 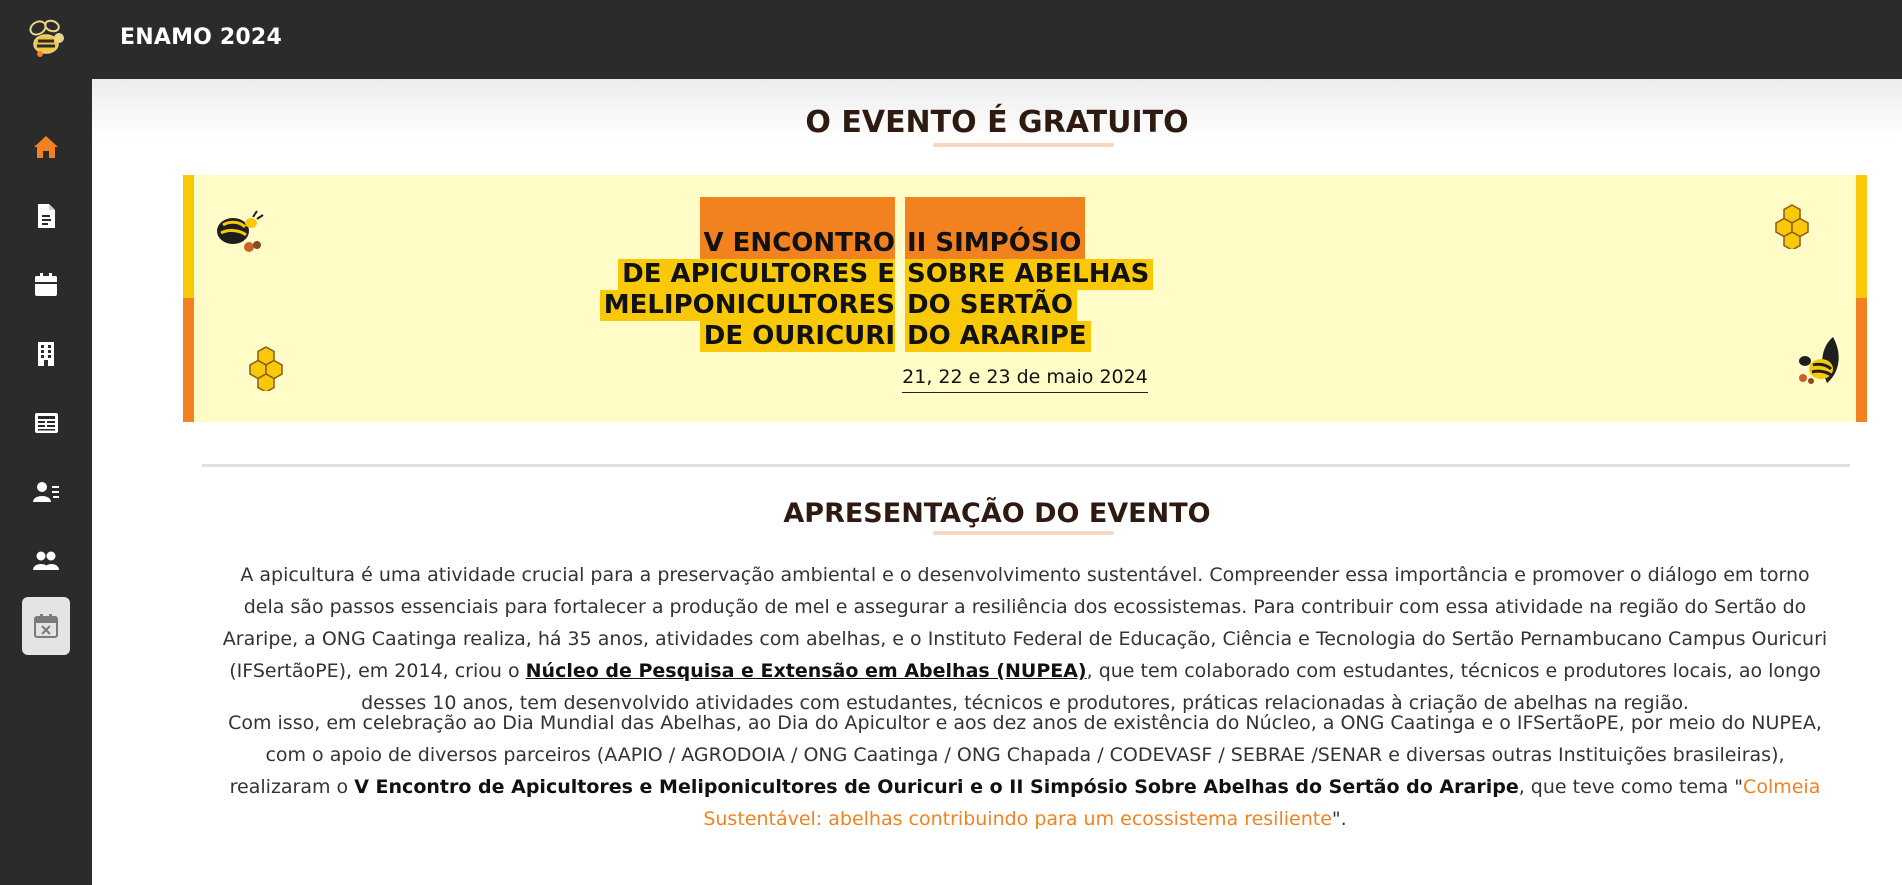 What do you see at coordinates (1792, 226) in the screenshot?
I see `honeycomb-icon` at bounding box center [1792, 226].